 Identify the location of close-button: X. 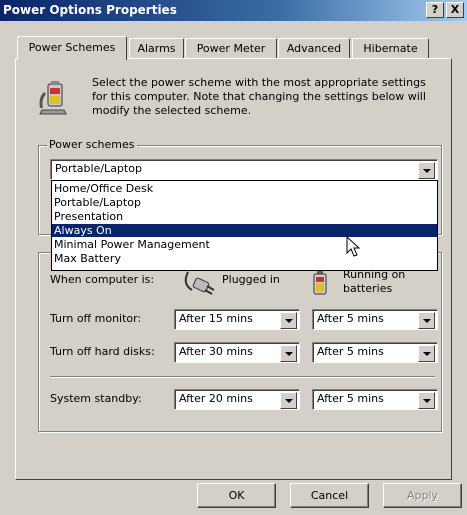
(455, 10).